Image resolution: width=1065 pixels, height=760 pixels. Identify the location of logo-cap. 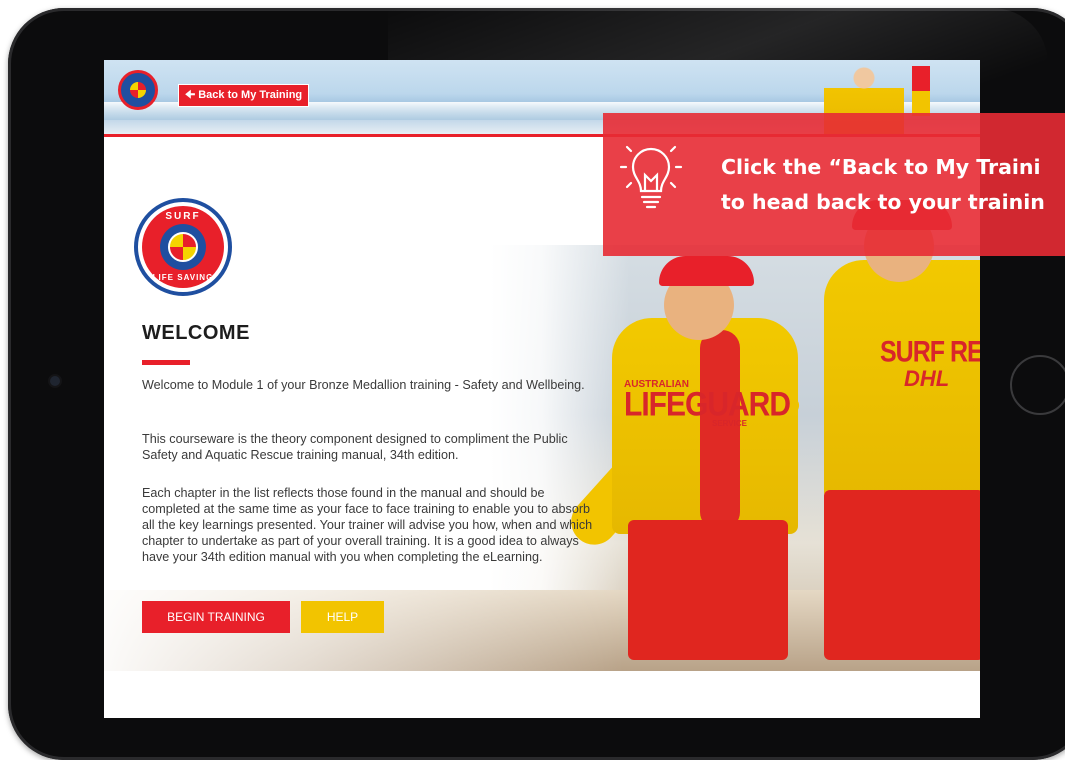
(183, 247).